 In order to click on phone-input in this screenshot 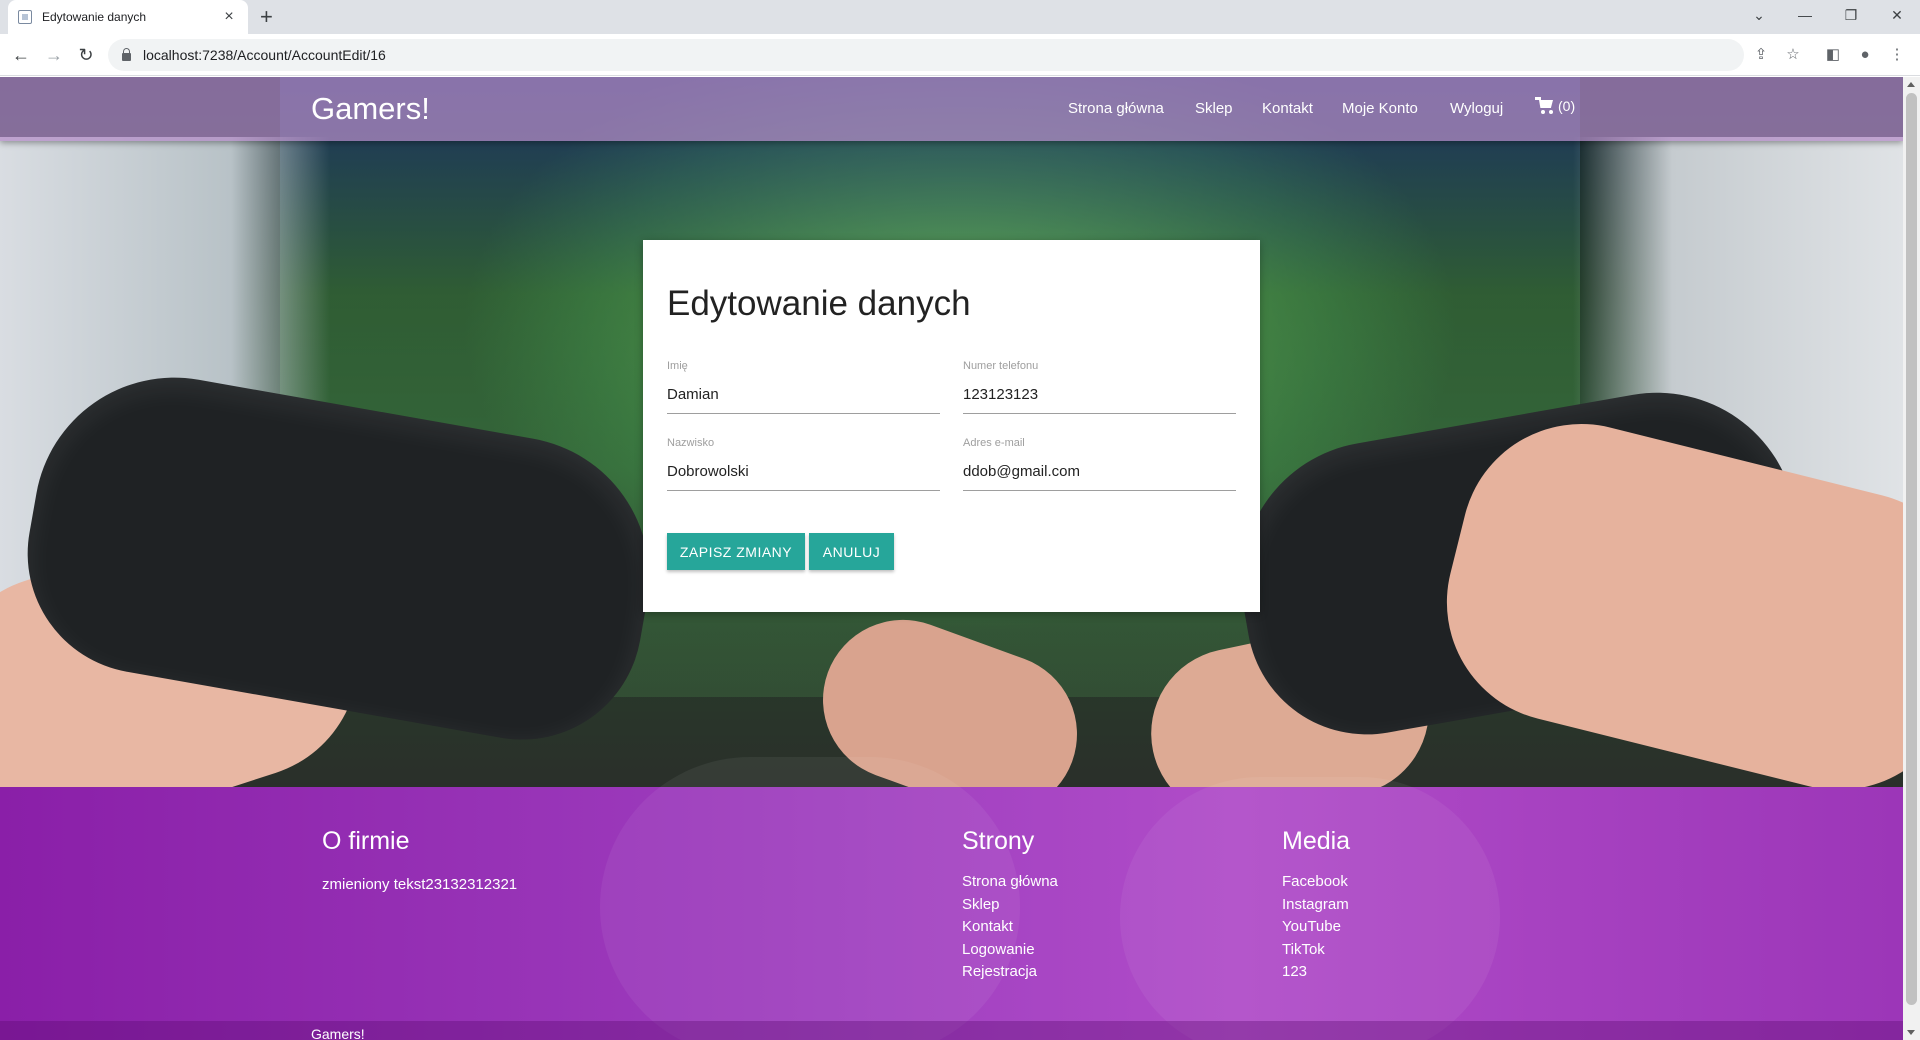, I will do `click(1099, 393)`.